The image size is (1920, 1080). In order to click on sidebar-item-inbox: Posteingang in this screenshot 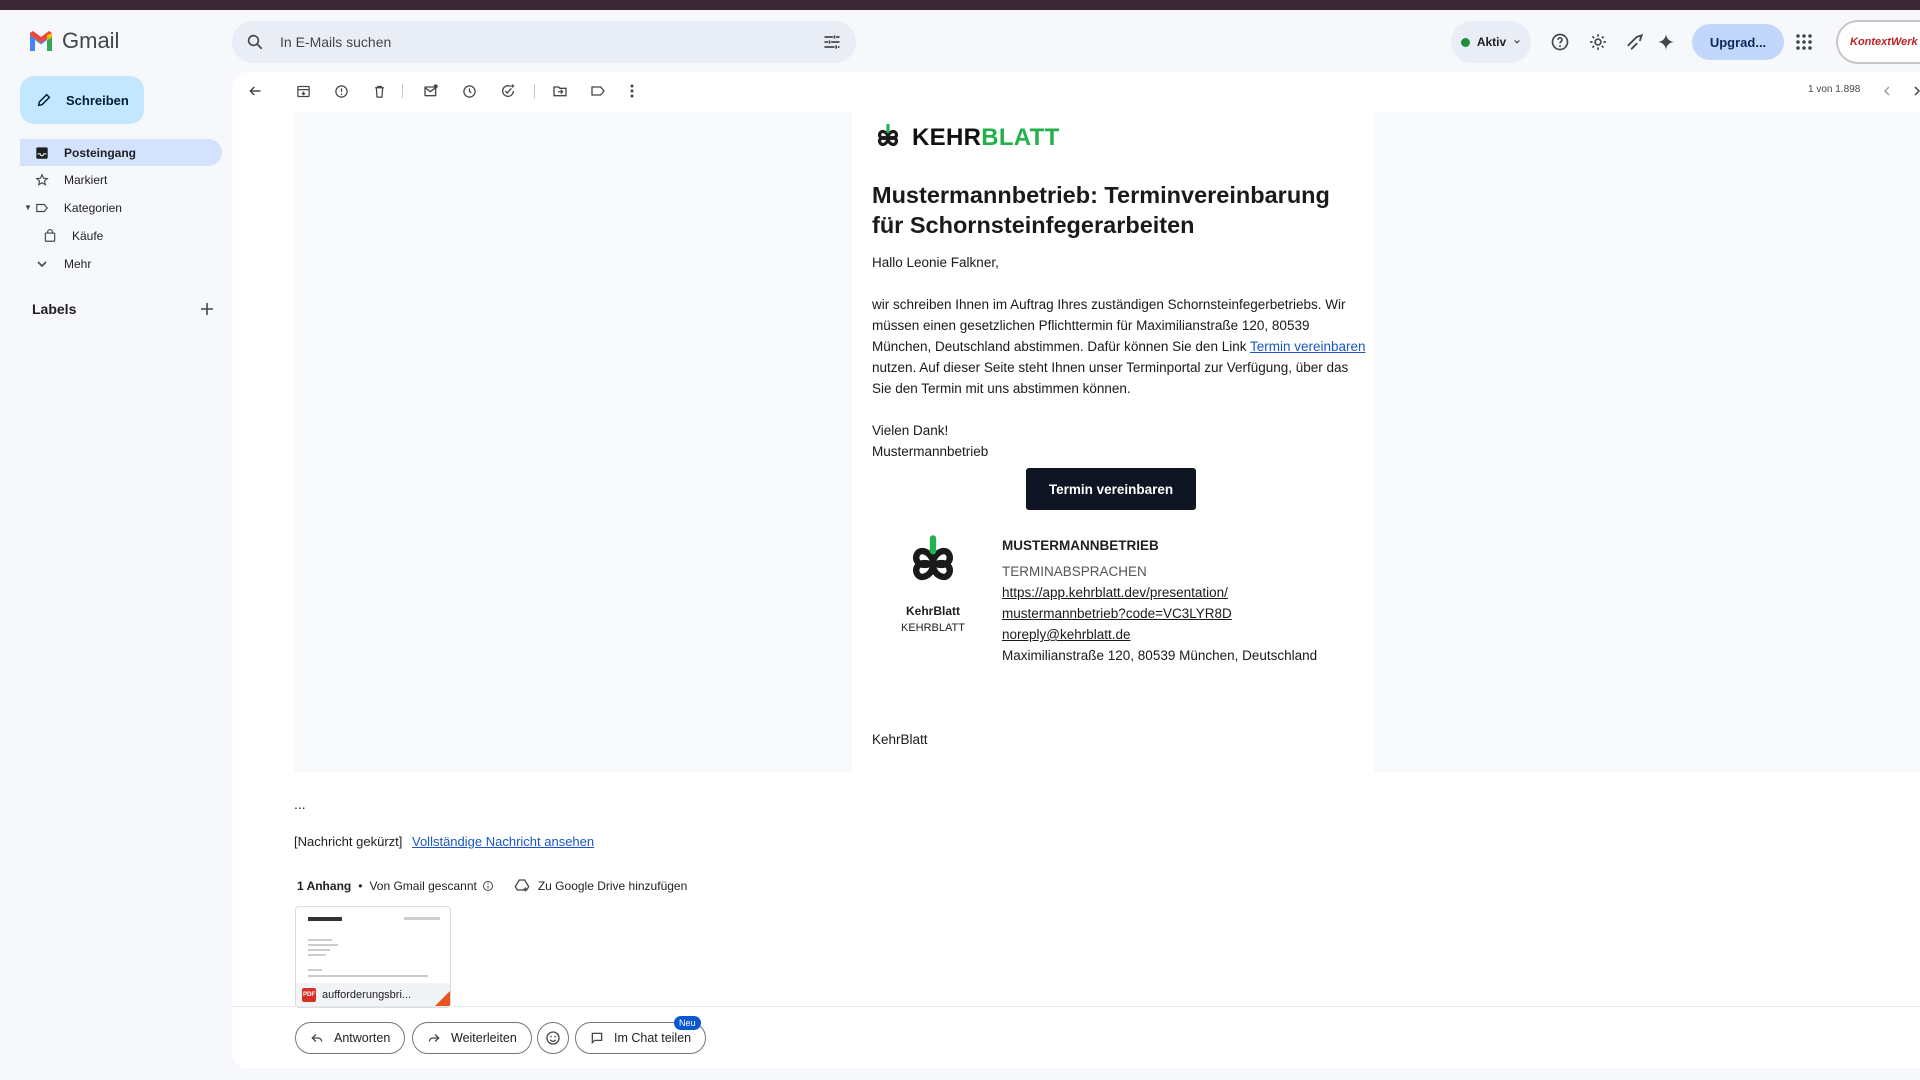, I will do `click(121, 152)`.